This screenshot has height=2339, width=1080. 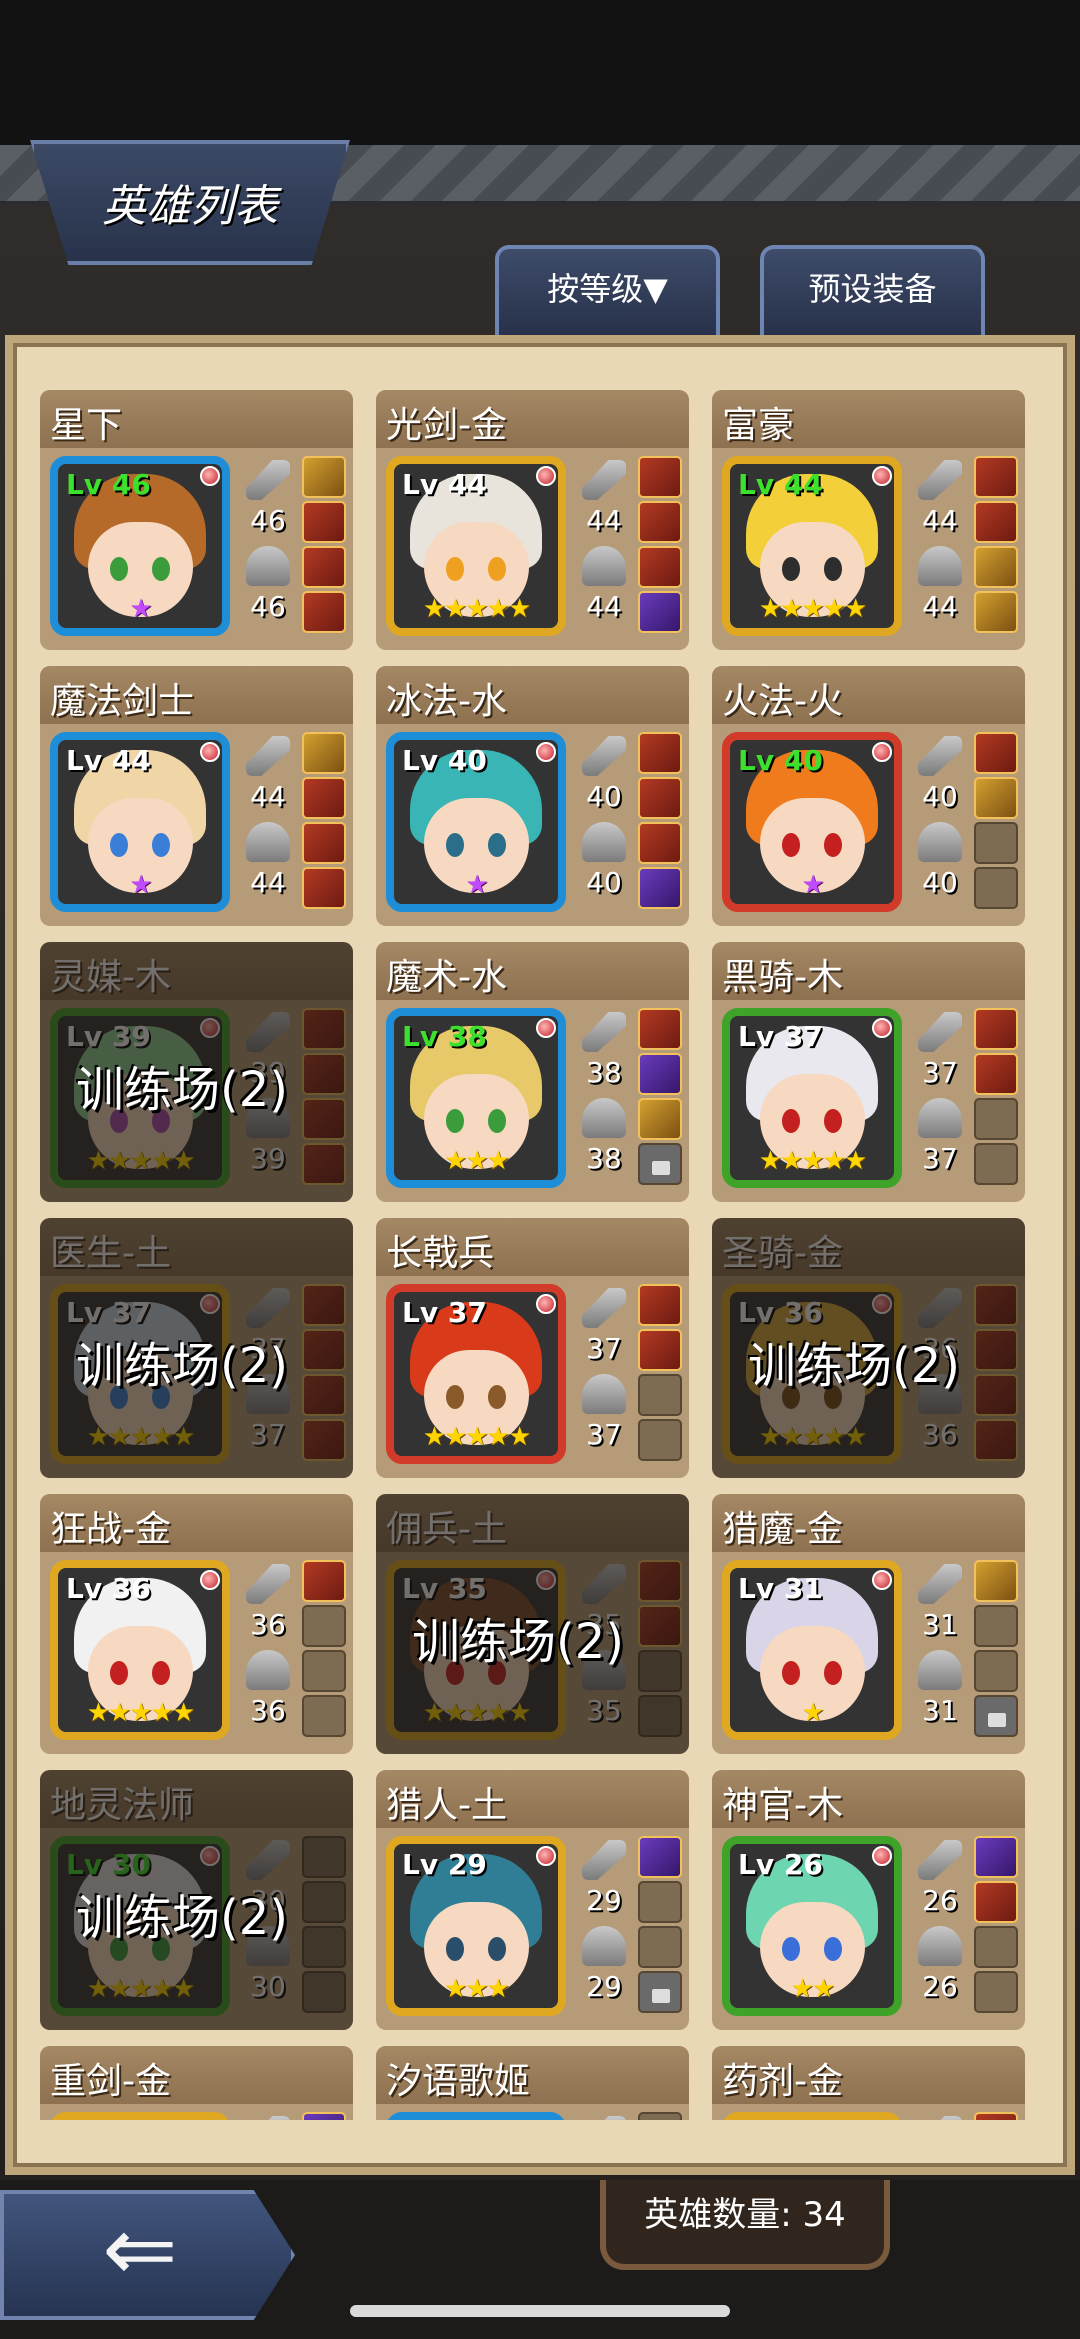 I want to click on hero-portrait: Lv 36 ★★★★★, so click(x=140, y=1650).